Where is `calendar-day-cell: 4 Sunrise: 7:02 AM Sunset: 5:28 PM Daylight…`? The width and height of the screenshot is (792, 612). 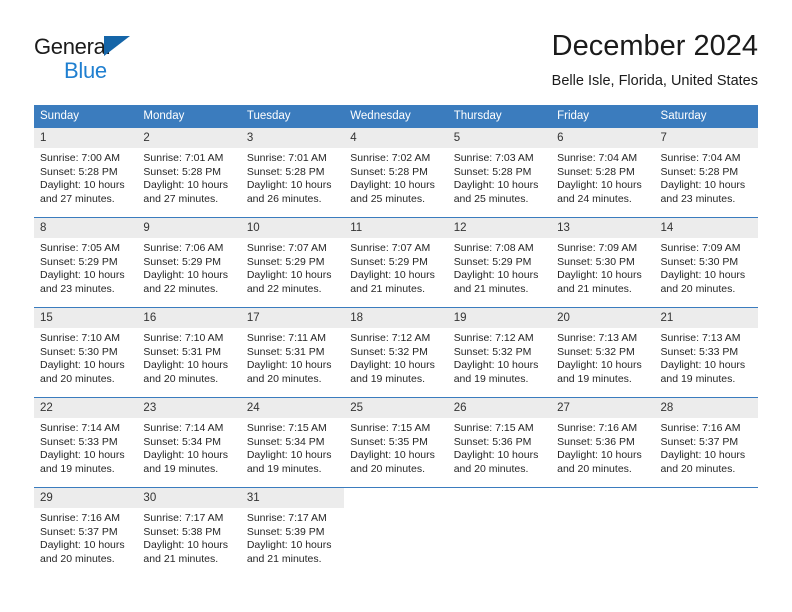 calendar-day-cell: 4 Sunrise: 7:02 AM Sunset: 5:28 PM Daylight… is located at coordinates (396, 172).